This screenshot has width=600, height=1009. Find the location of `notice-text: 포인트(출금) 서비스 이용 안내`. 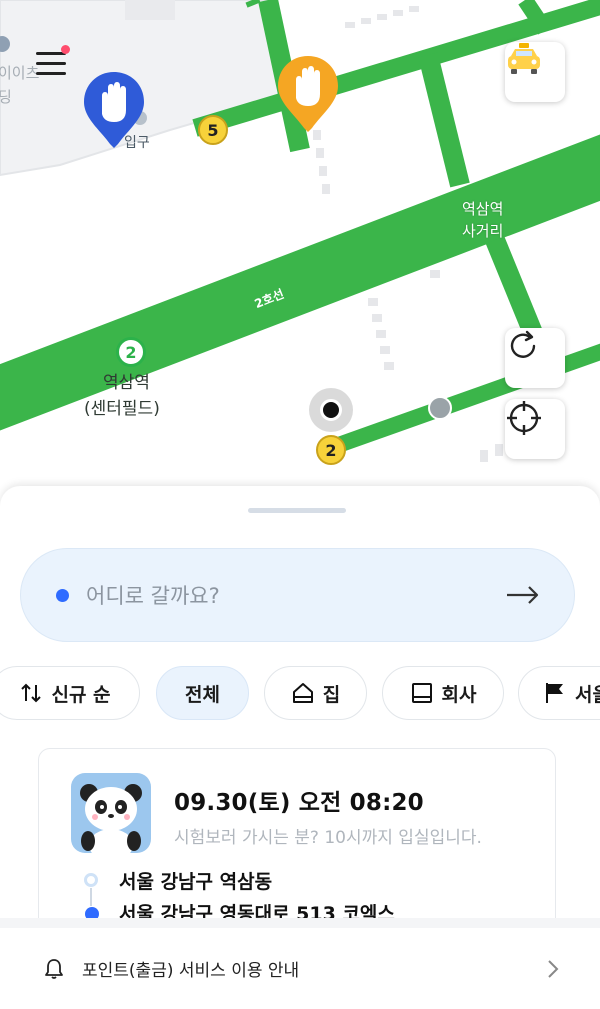

notice-text: 포인트(출금) 서비스 이용 안내 is located at coordinates (191, 971).